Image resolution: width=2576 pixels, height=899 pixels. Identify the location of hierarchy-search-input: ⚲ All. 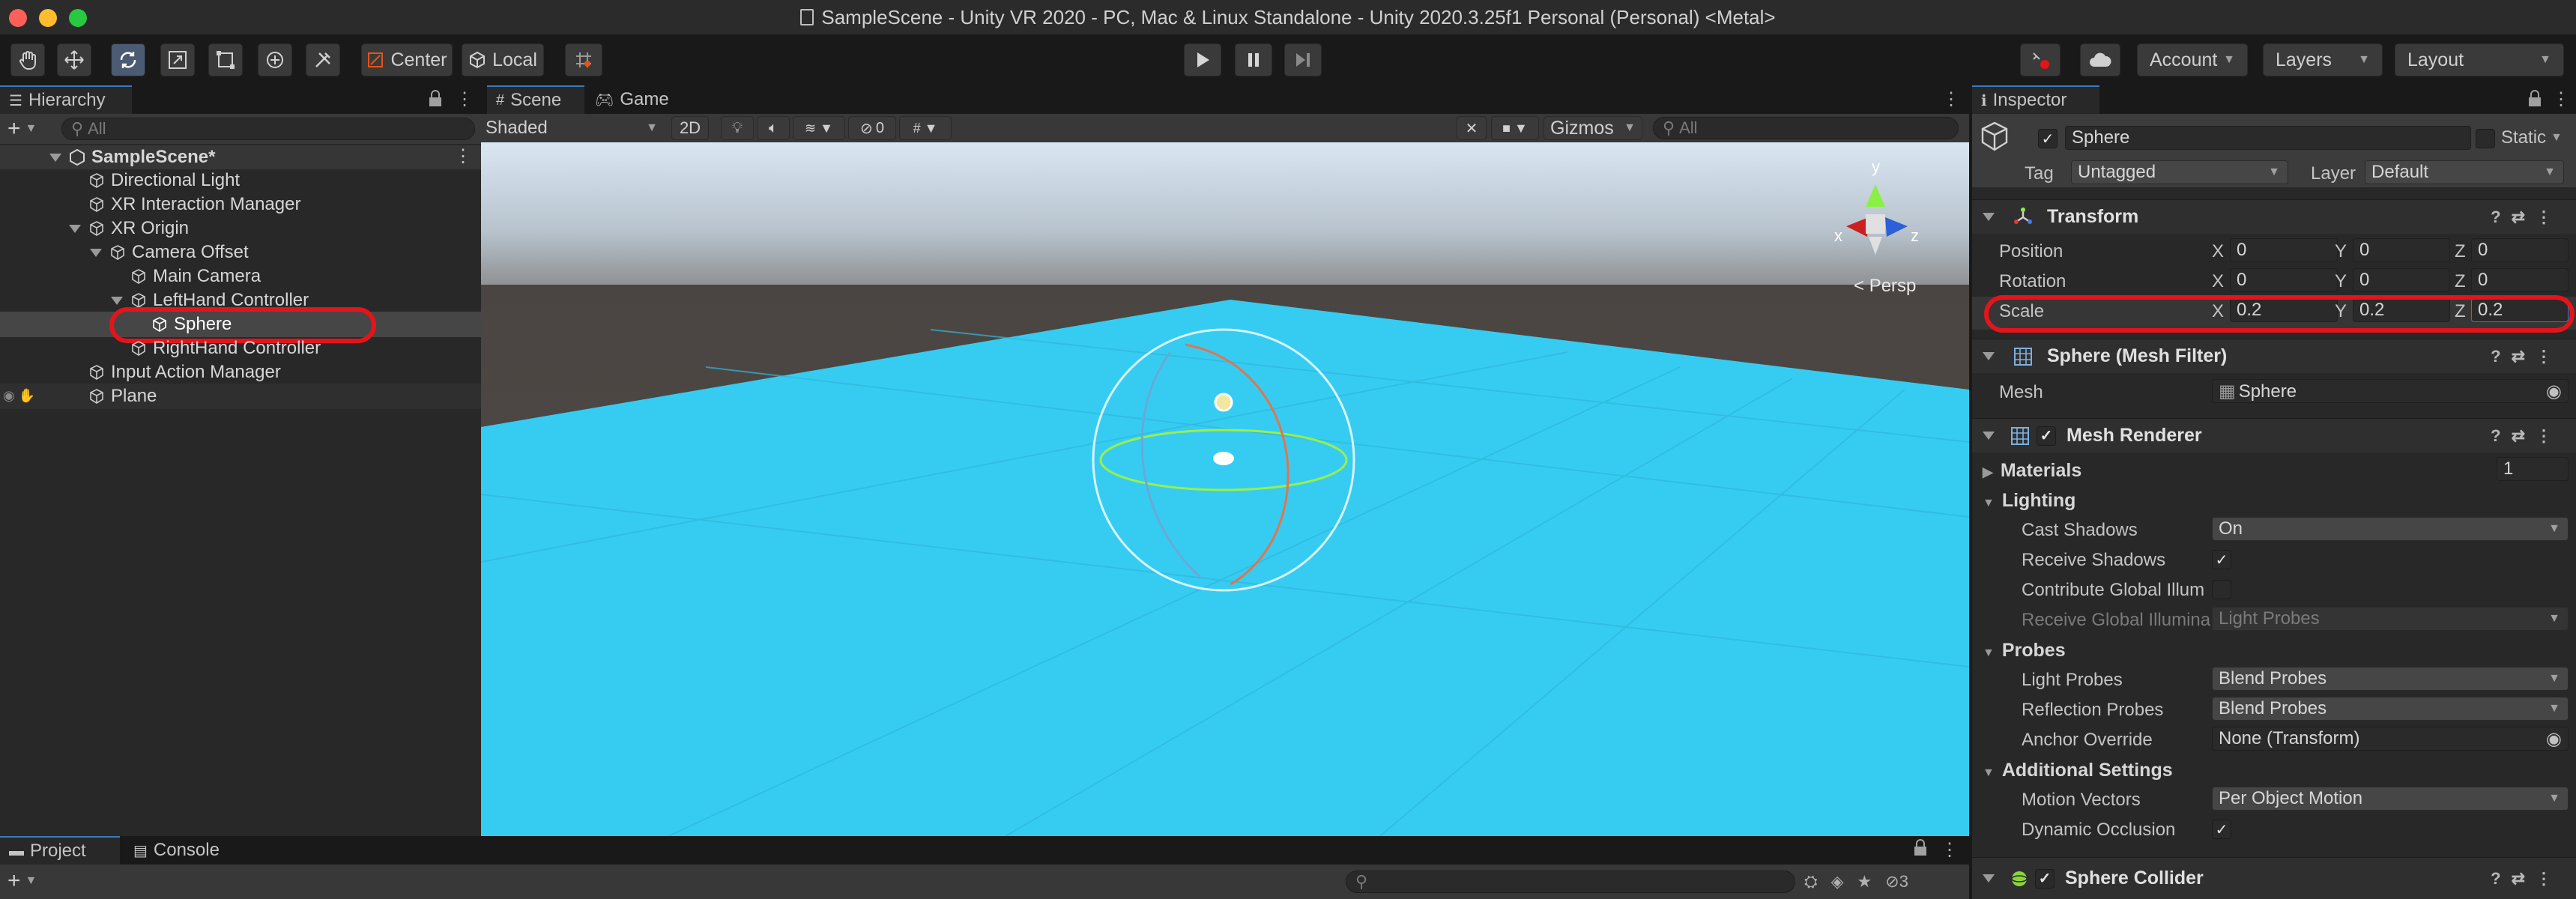
(268, 129).